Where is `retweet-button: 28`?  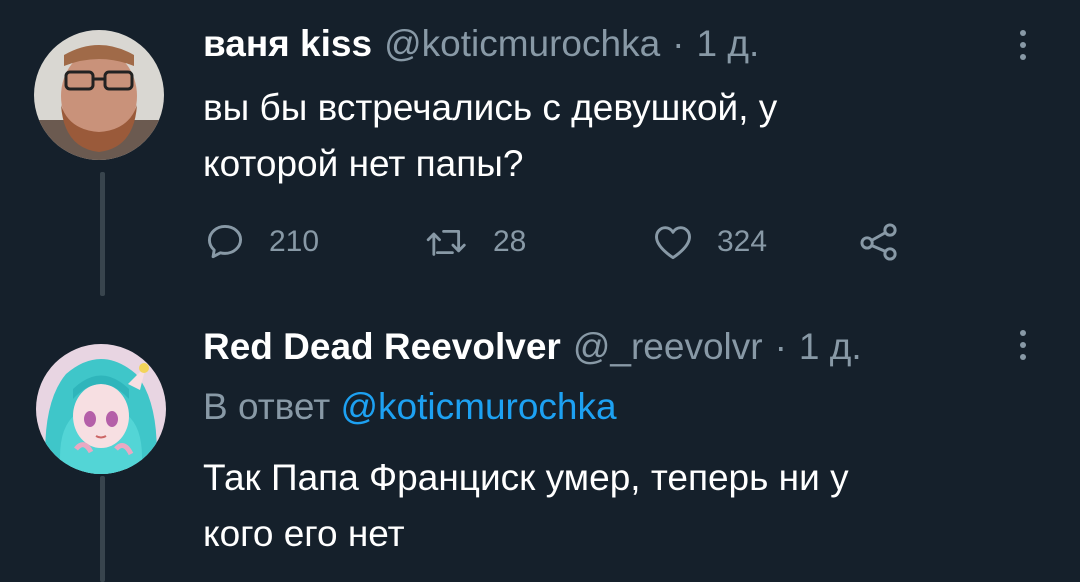 retweet-button: 28 is located at coordinates (475, 242).